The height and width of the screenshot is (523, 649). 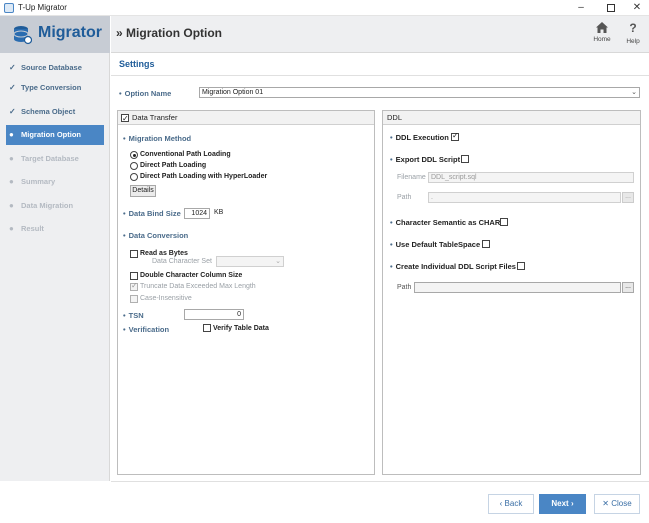 What do you see at coordinates (465, 159) in the screenshot?
I see `export-ddl-script-checkbox` at bounding box center [465, 159].